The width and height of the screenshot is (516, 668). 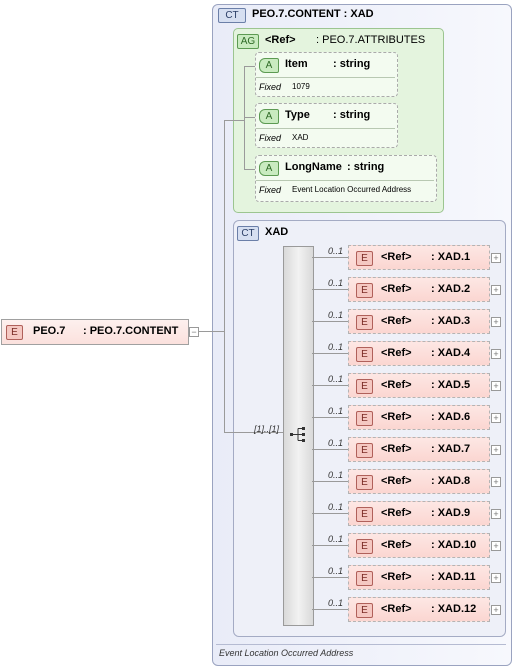 I want to click on element-xad-10: E <Ref>: XAD.10, so click(x=419, y=545).